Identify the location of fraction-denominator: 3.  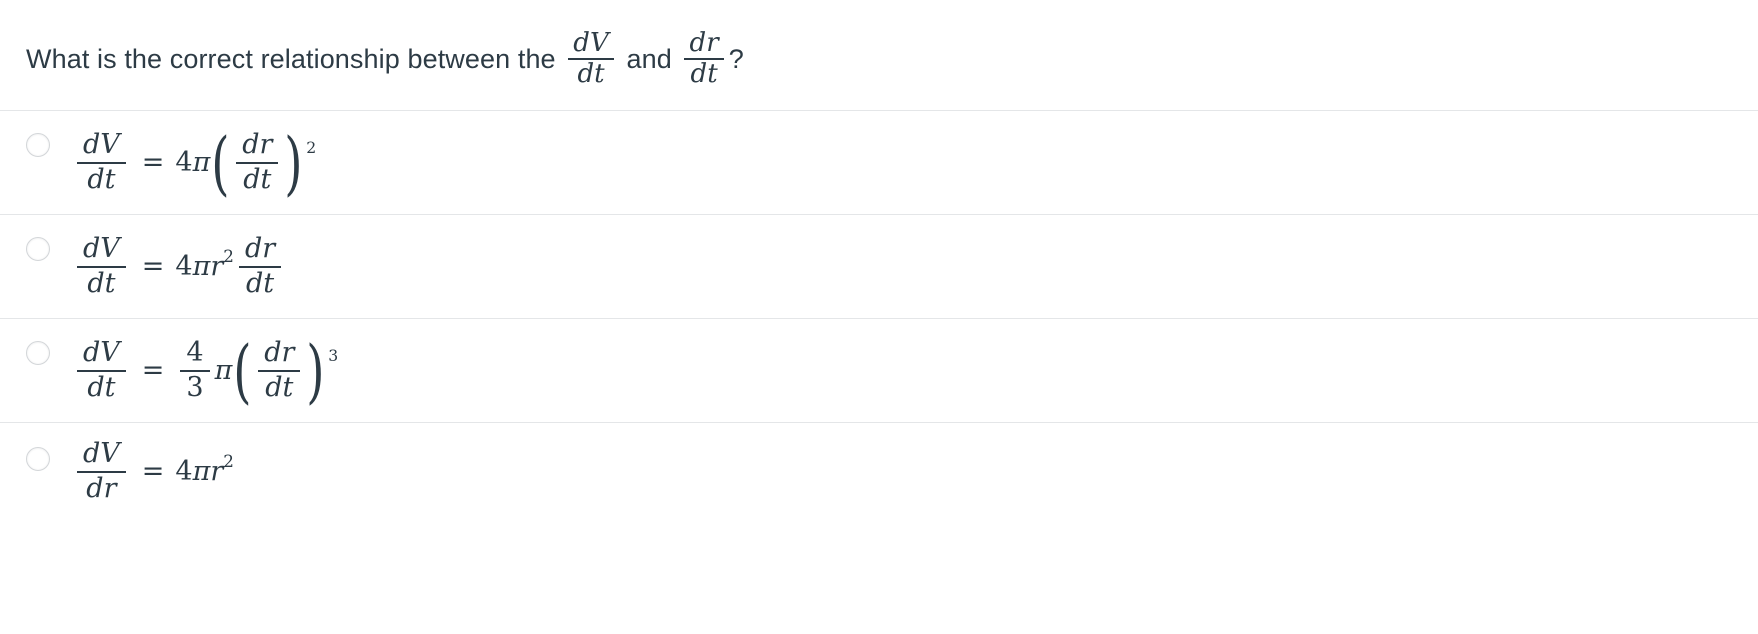
(195, 387).